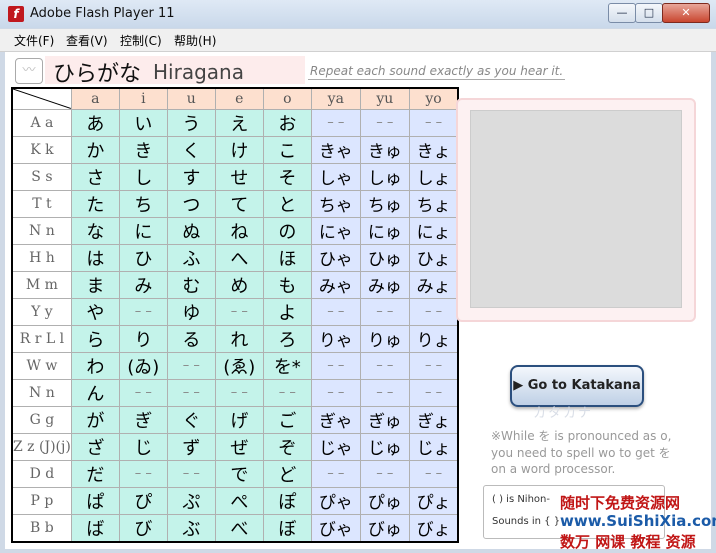  What do you see at coordinates (143, 203) in the screenshot?
I see `kana-cell: ち` at bounding box center [143, 203].